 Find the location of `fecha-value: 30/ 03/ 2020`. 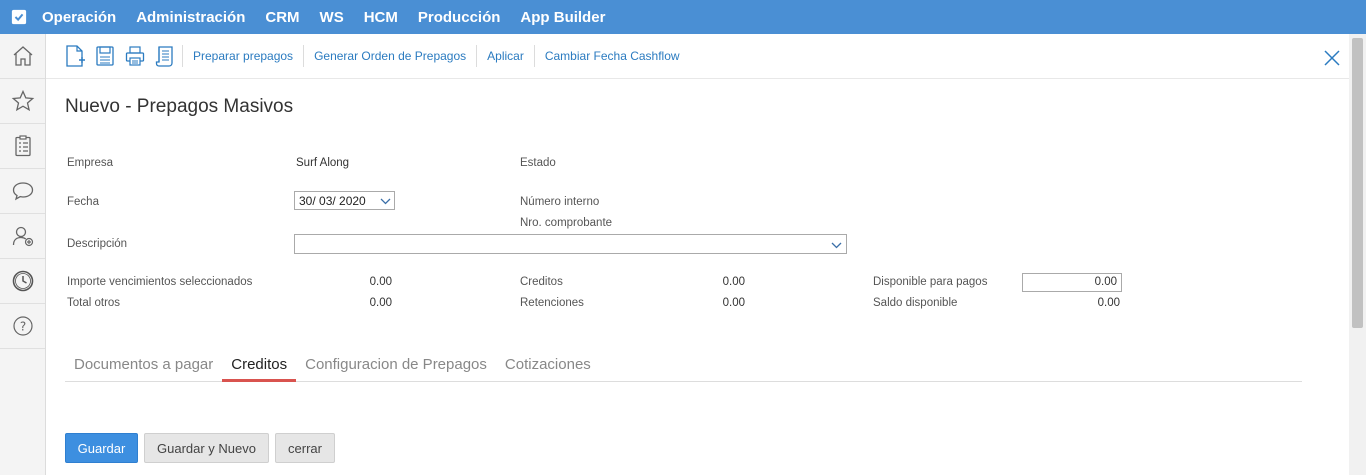

fecha-value: 30/ 03/ 2020 is located at coordinates (332, 200).